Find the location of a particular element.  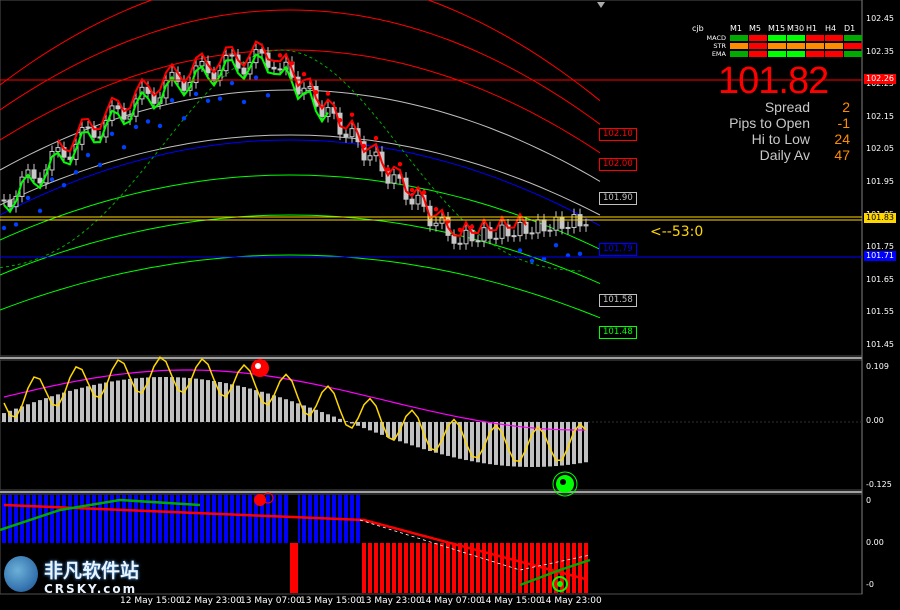

timeframe-label: H4 is located at coordinates (831, 28).